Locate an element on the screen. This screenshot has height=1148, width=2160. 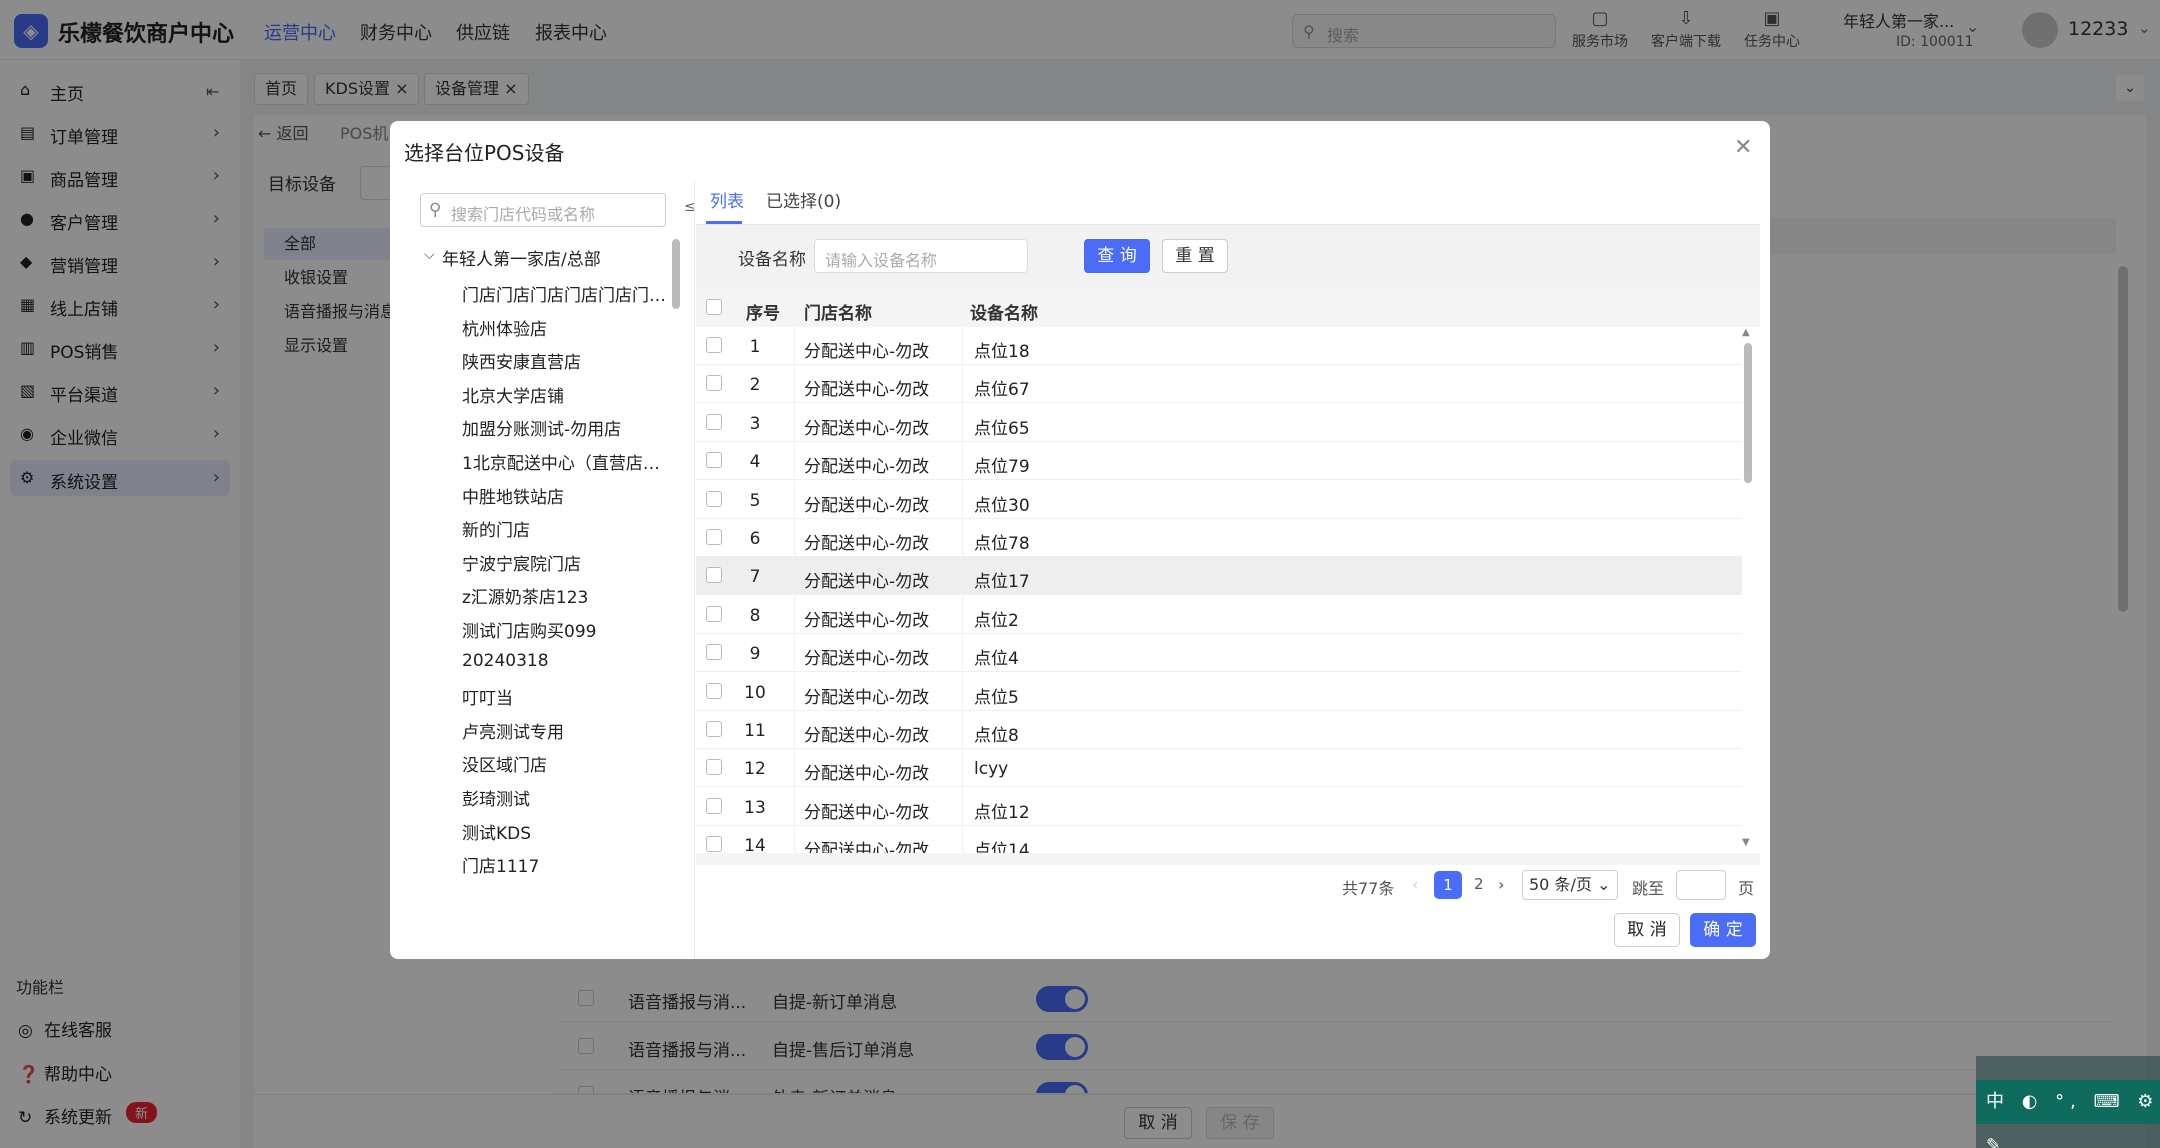
pagination-total: 共77条 is located at coordinates (1368, 888).